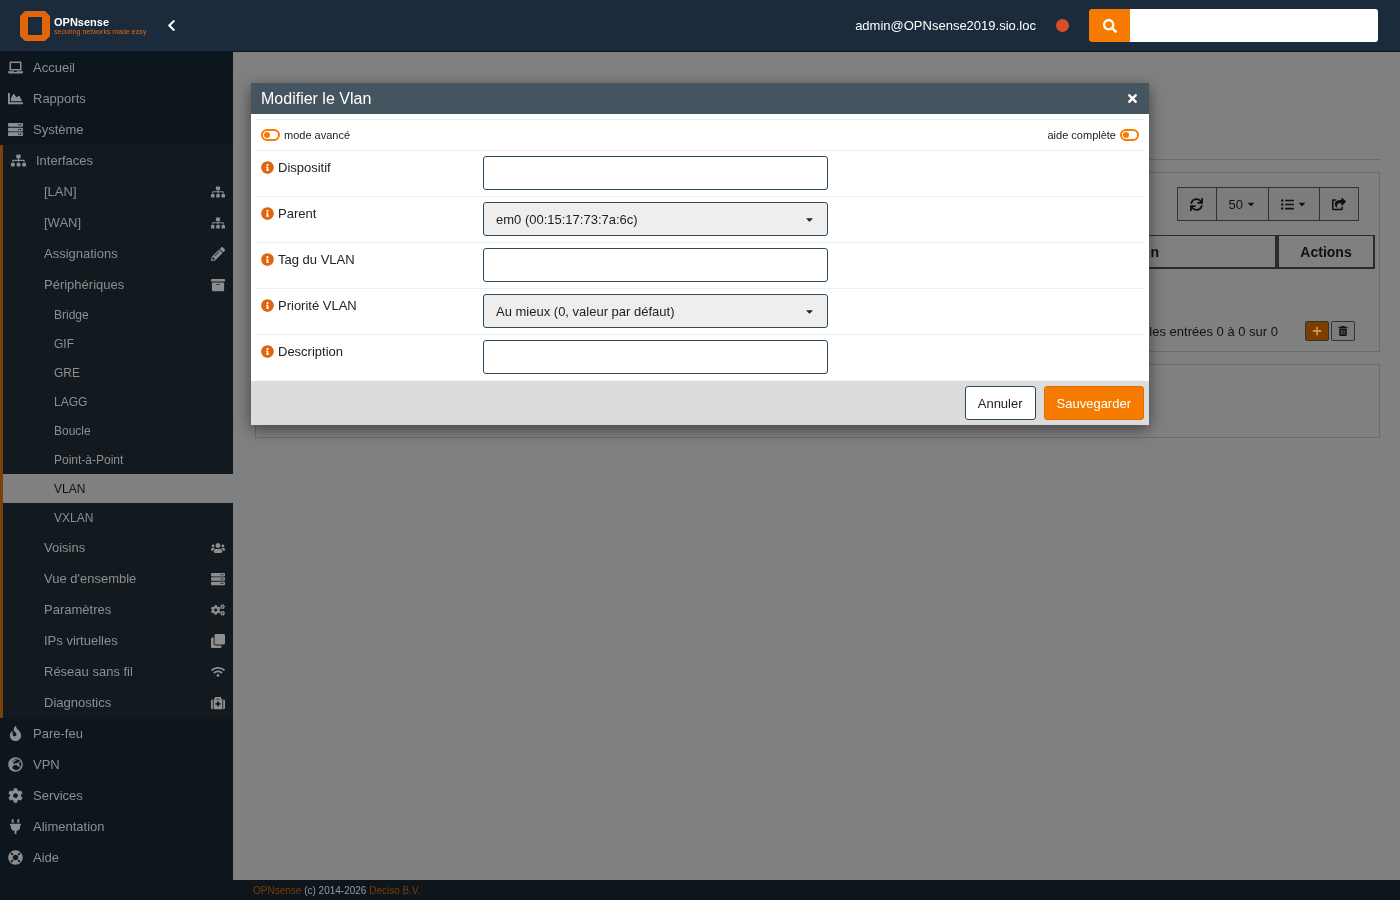 The height and width of the screenshot is (900, 1400). I want to click on columns-button, so click(1294, 204).